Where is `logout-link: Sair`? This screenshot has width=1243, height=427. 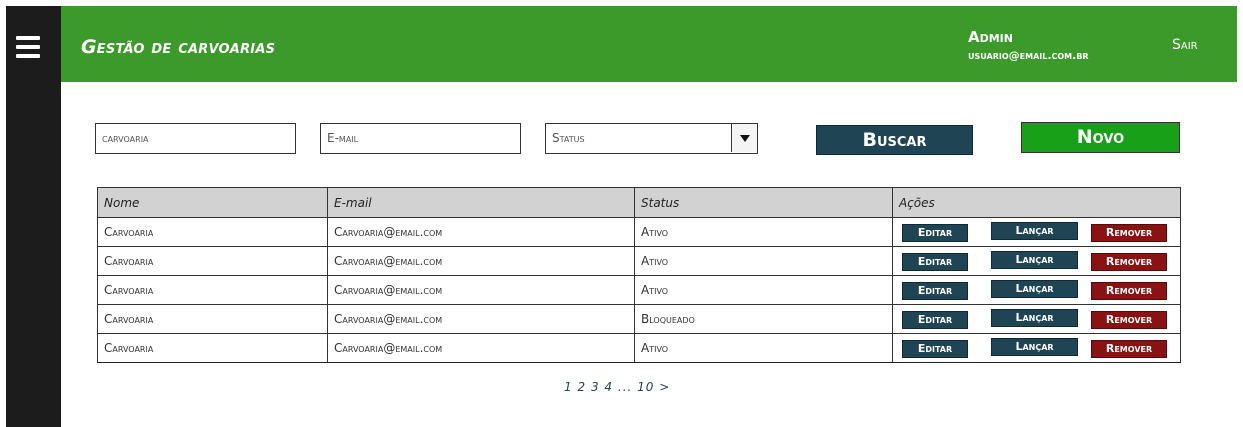 logout-link: Sair is located at coordinates (1185, 45).